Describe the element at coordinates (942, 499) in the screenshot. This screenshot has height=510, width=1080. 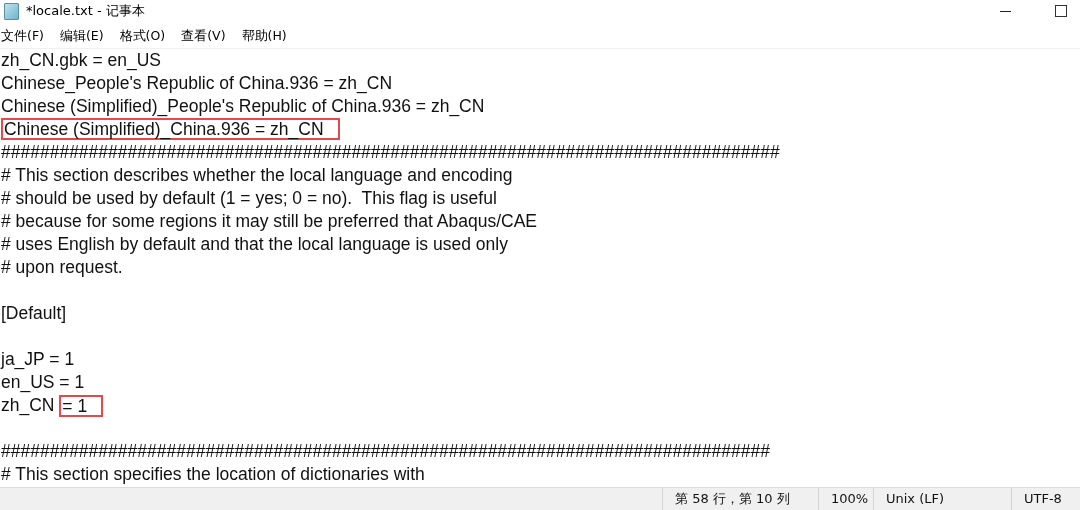
I see `status-field: Unix (LF)` at that location.